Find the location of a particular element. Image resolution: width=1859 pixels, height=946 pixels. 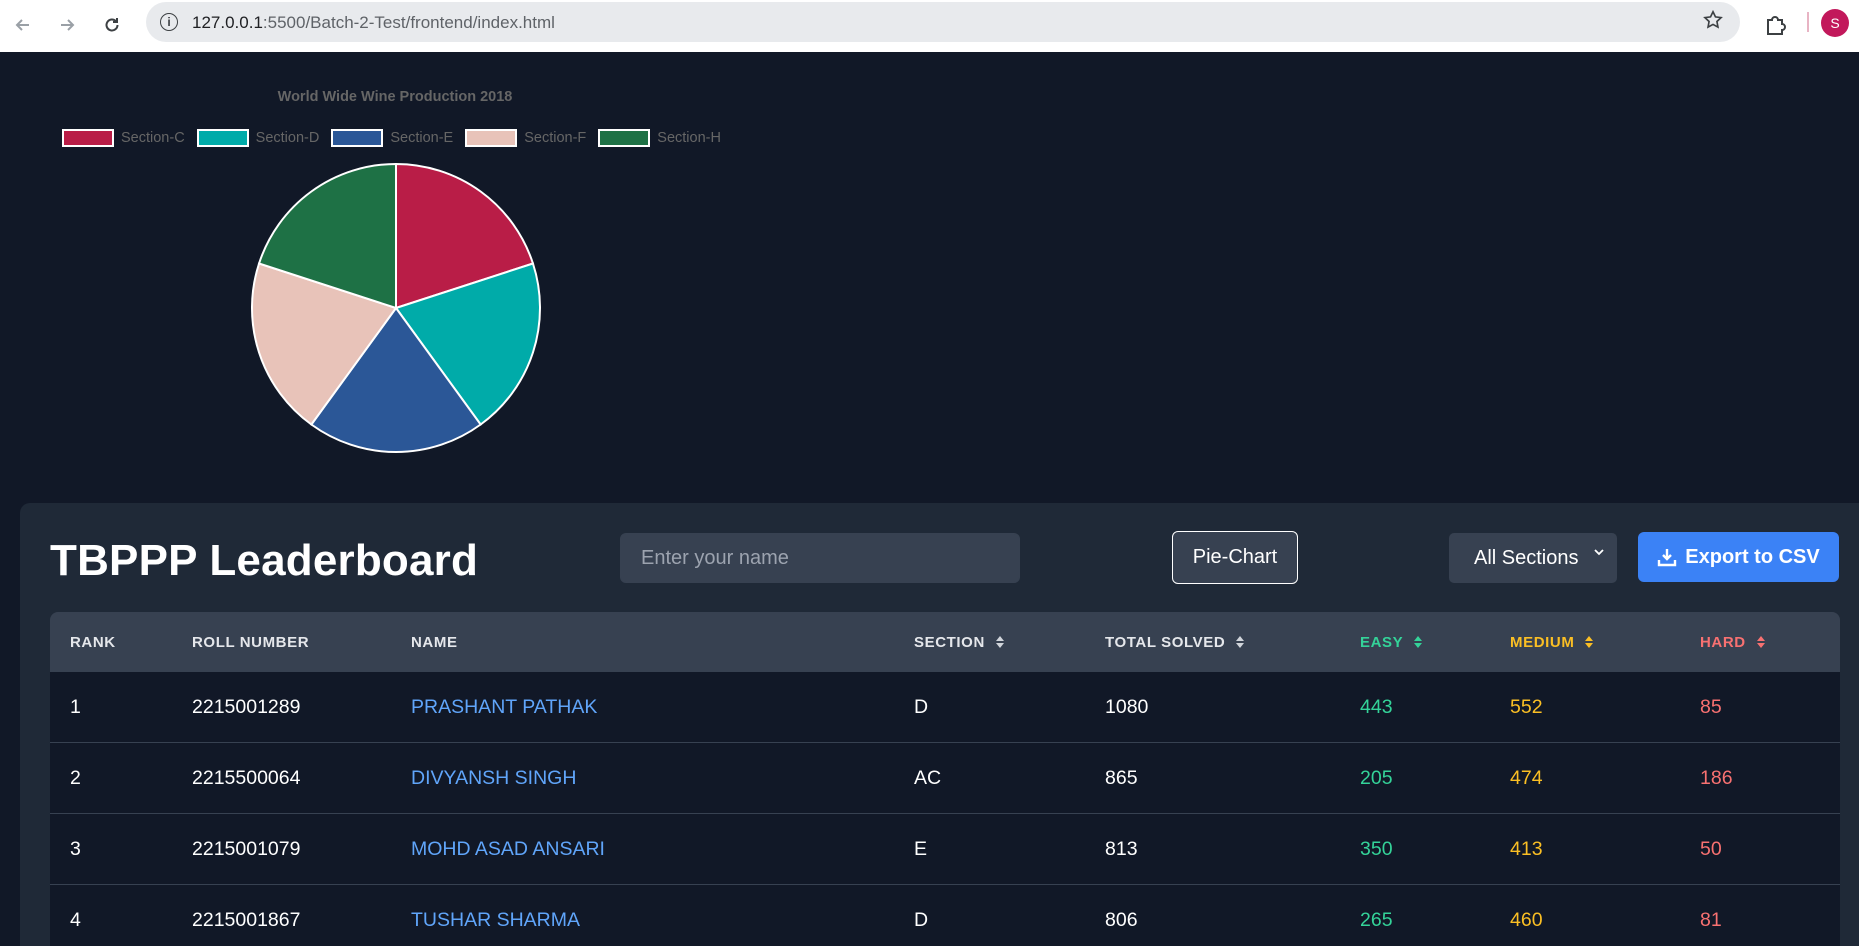

bookmark-star-icon is located at coordinates (1713, 23).